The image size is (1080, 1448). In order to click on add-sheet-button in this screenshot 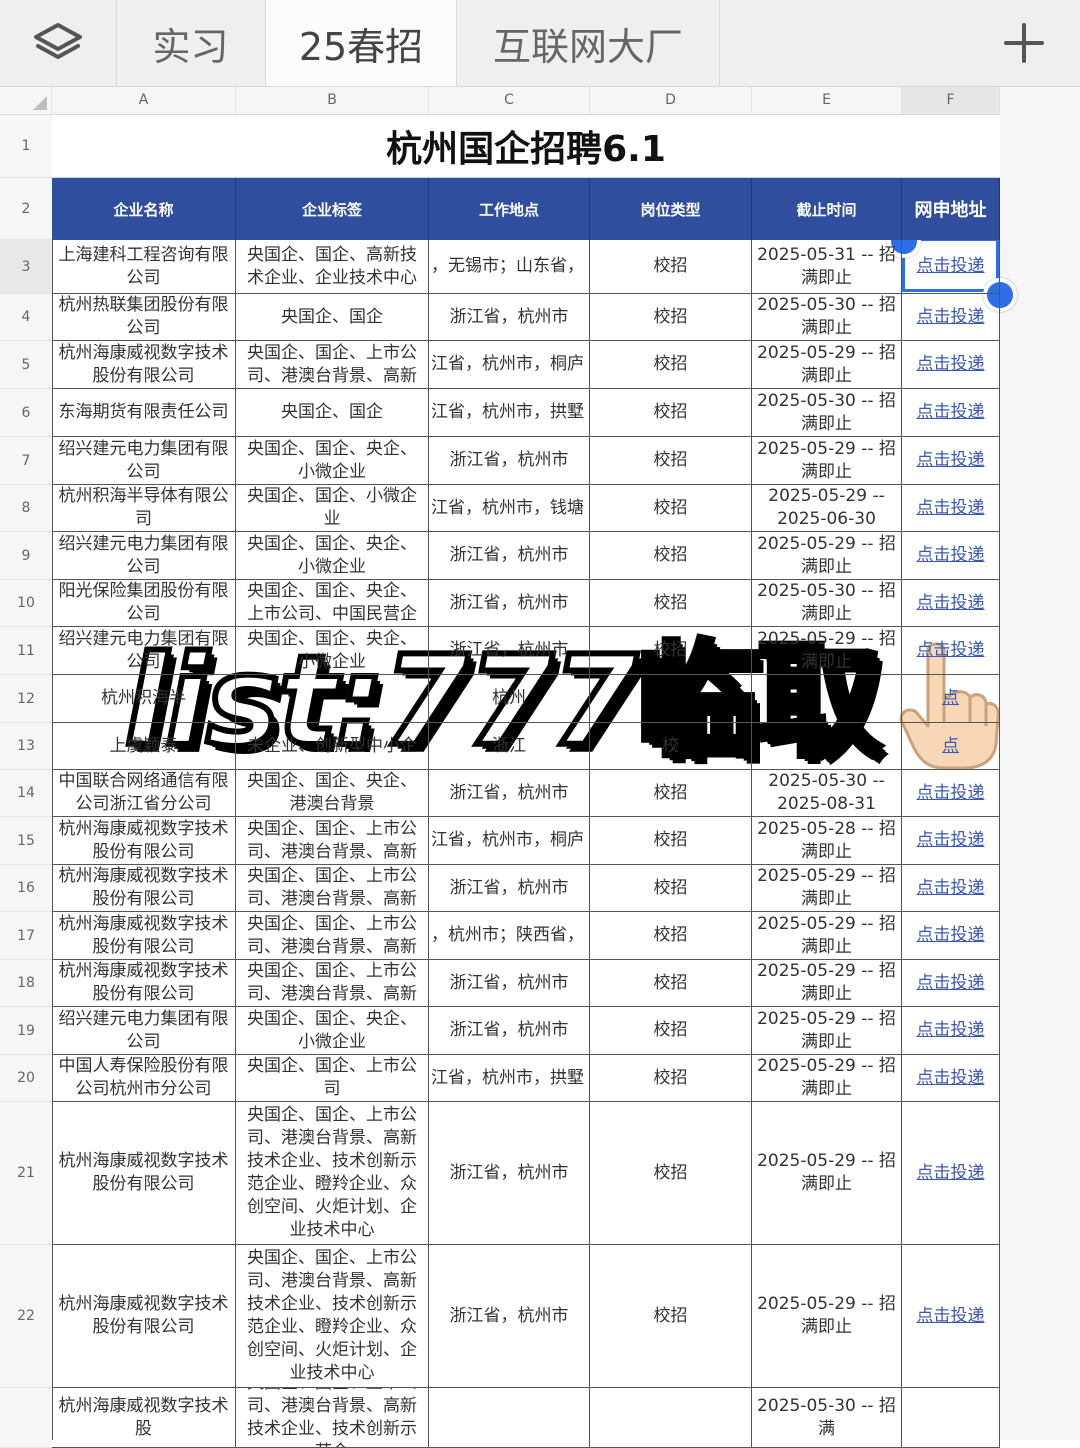, I will do `click(1024, 43)`.